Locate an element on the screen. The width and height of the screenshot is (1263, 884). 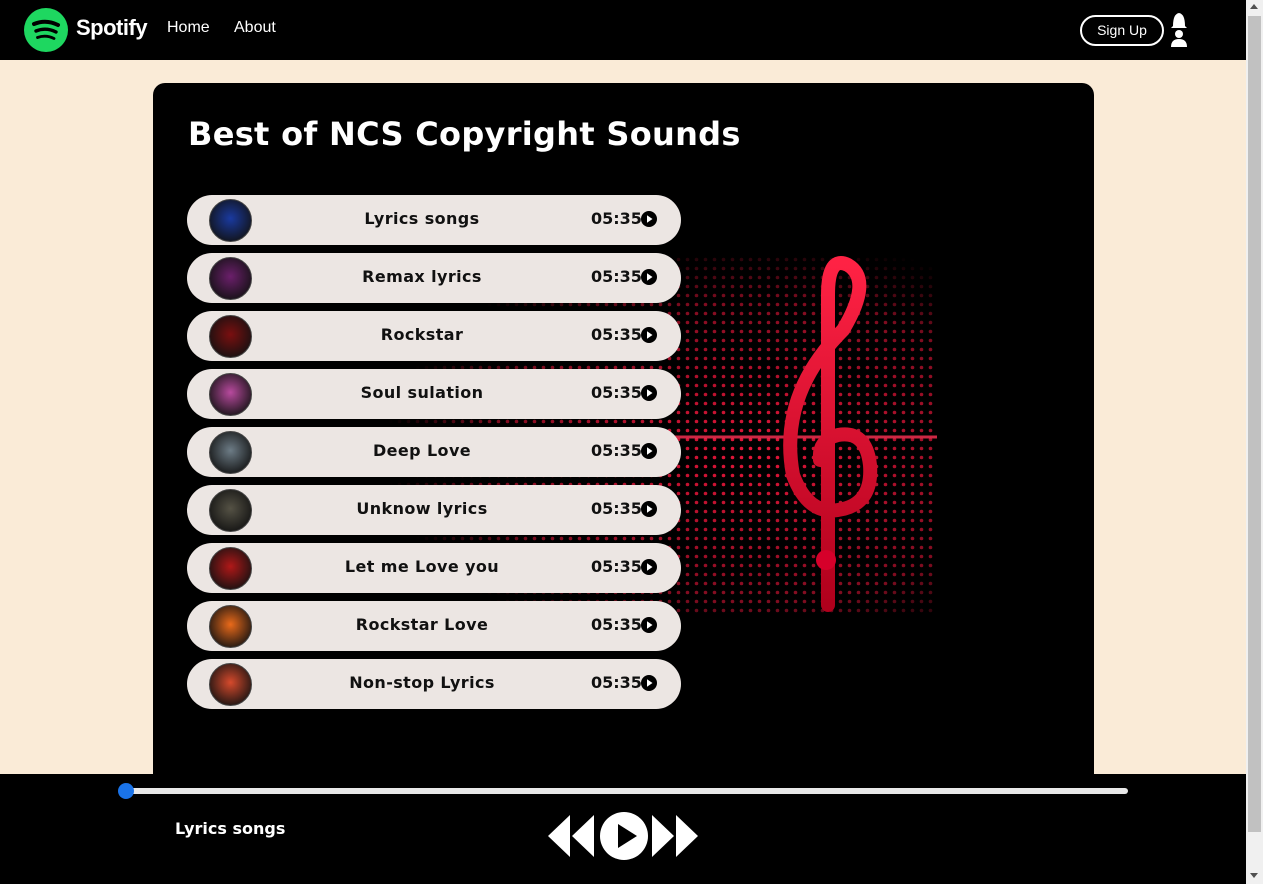
nav-about-link: About is located at coordinates (255, 28).